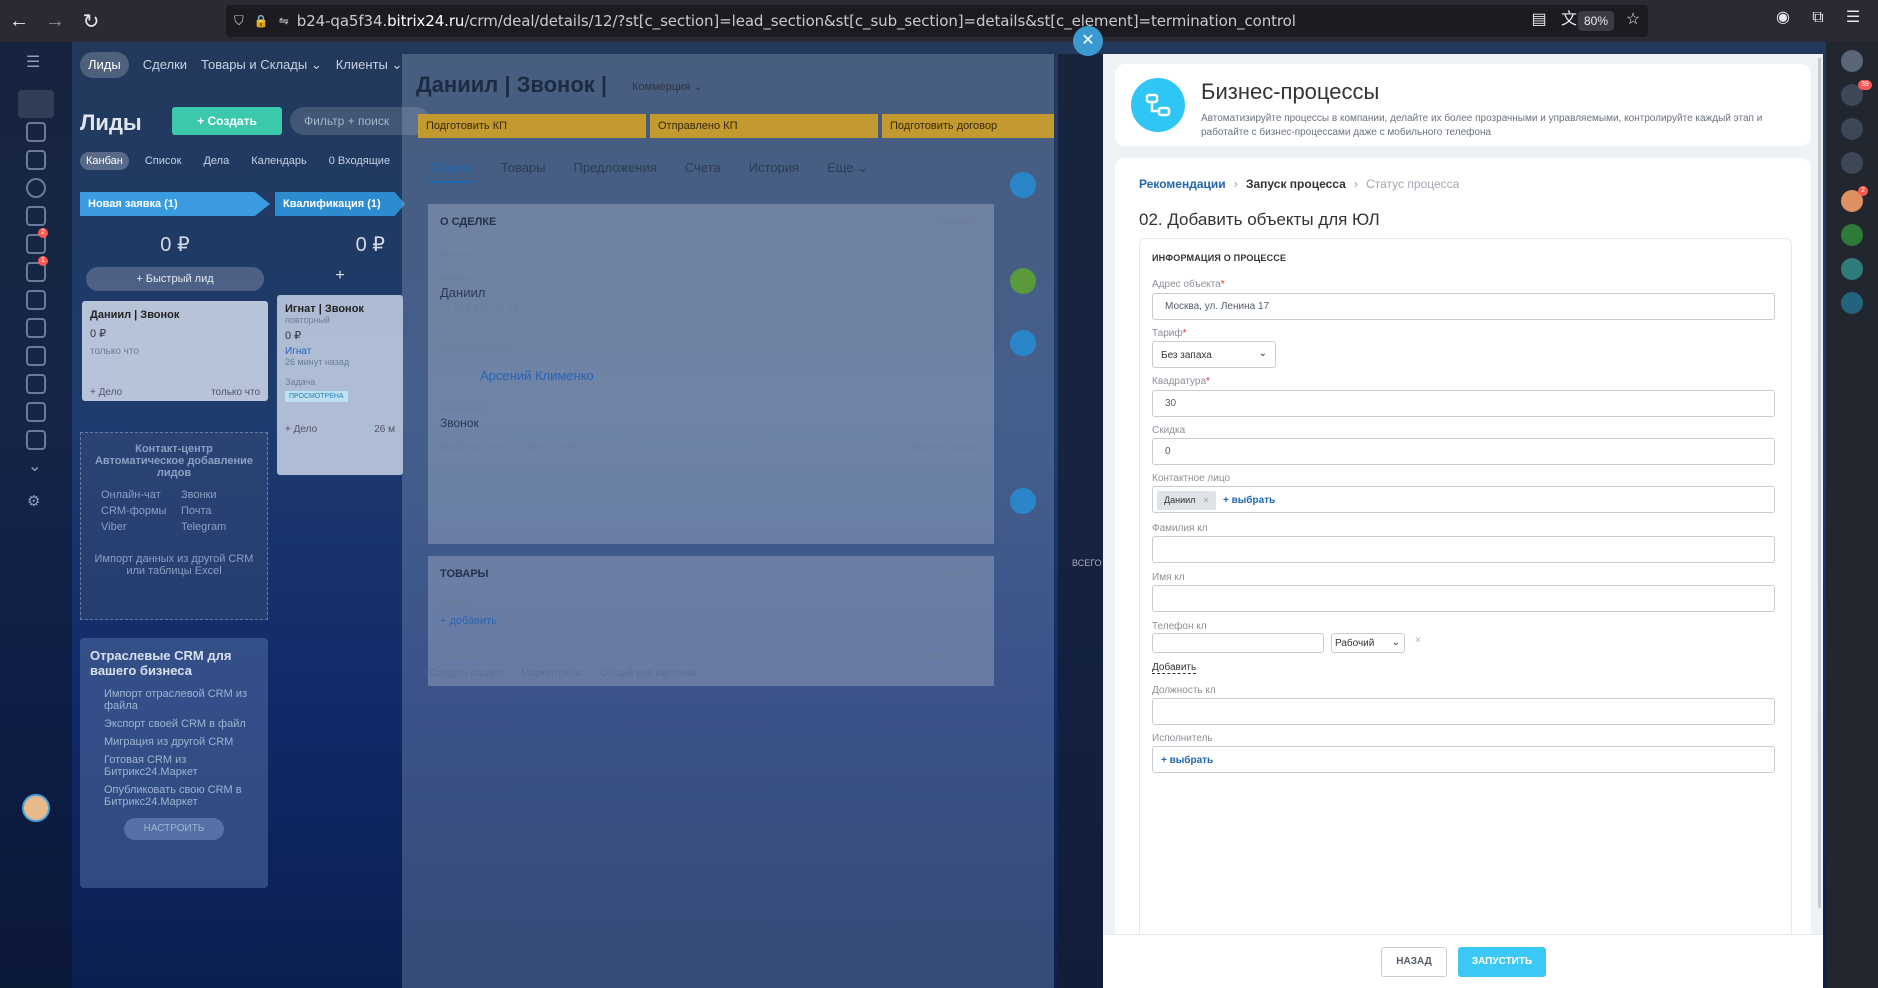  Describe the element at coordinates (1818, 18) in the screenshot. I see `extensions-icon: ⧉` at that location.